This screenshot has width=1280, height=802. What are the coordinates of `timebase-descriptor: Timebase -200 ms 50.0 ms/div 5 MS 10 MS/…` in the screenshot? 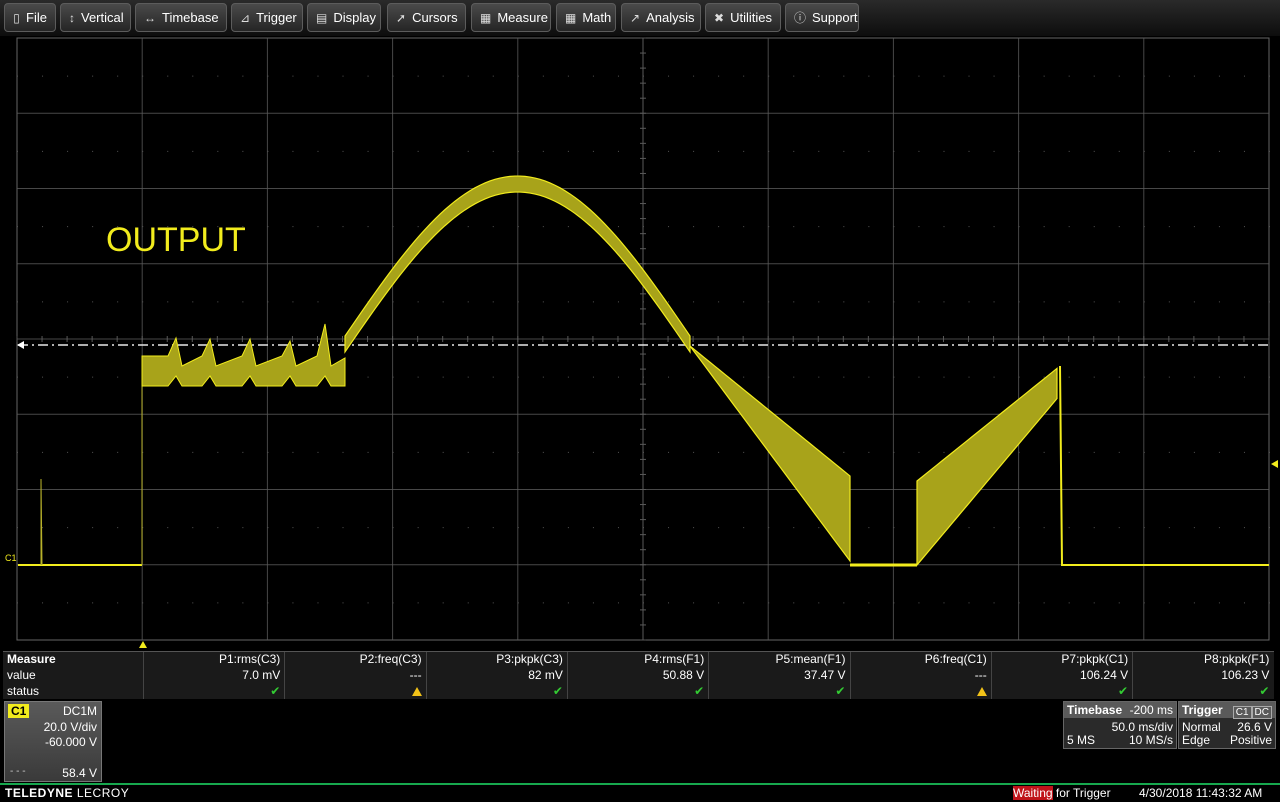 It's located at (1120, 725).